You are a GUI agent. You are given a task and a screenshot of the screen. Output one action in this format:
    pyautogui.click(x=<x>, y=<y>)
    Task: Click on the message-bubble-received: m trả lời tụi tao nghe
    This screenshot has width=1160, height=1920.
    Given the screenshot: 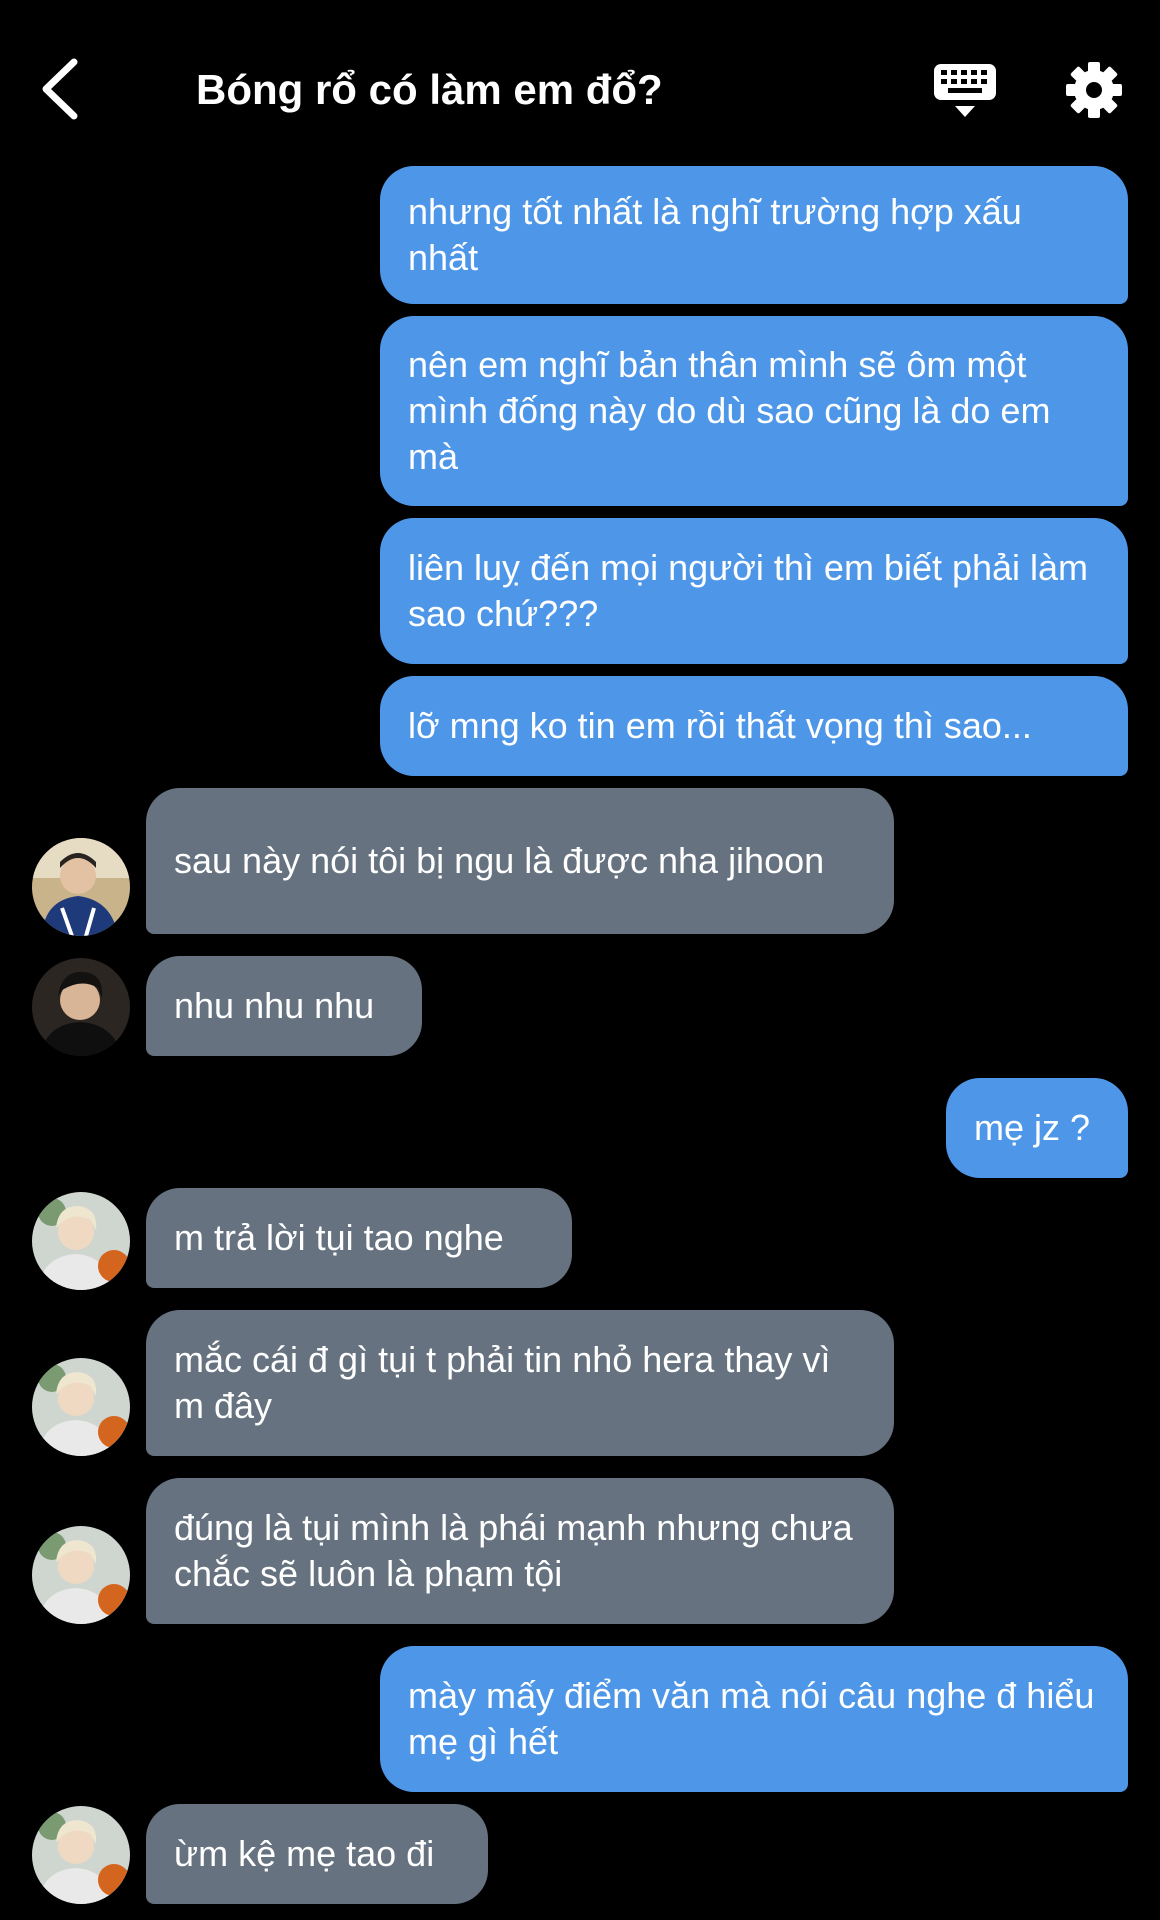 What is the action you would take?
    pyautogui.click(x=359, y=1238)
    